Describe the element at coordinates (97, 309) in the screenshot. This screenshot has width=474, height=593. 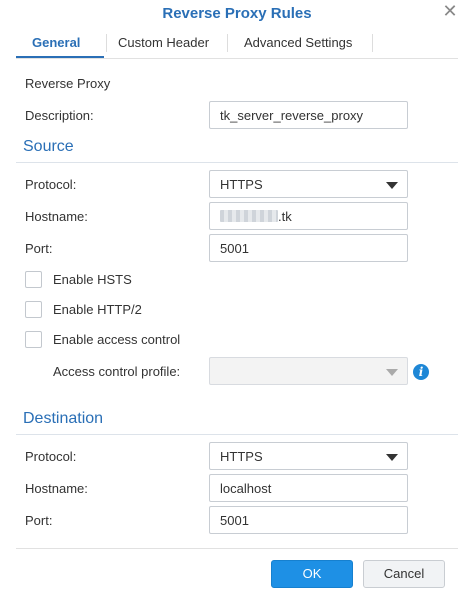
I see `enable-http2-label: Enable HTTP/2` at that location.